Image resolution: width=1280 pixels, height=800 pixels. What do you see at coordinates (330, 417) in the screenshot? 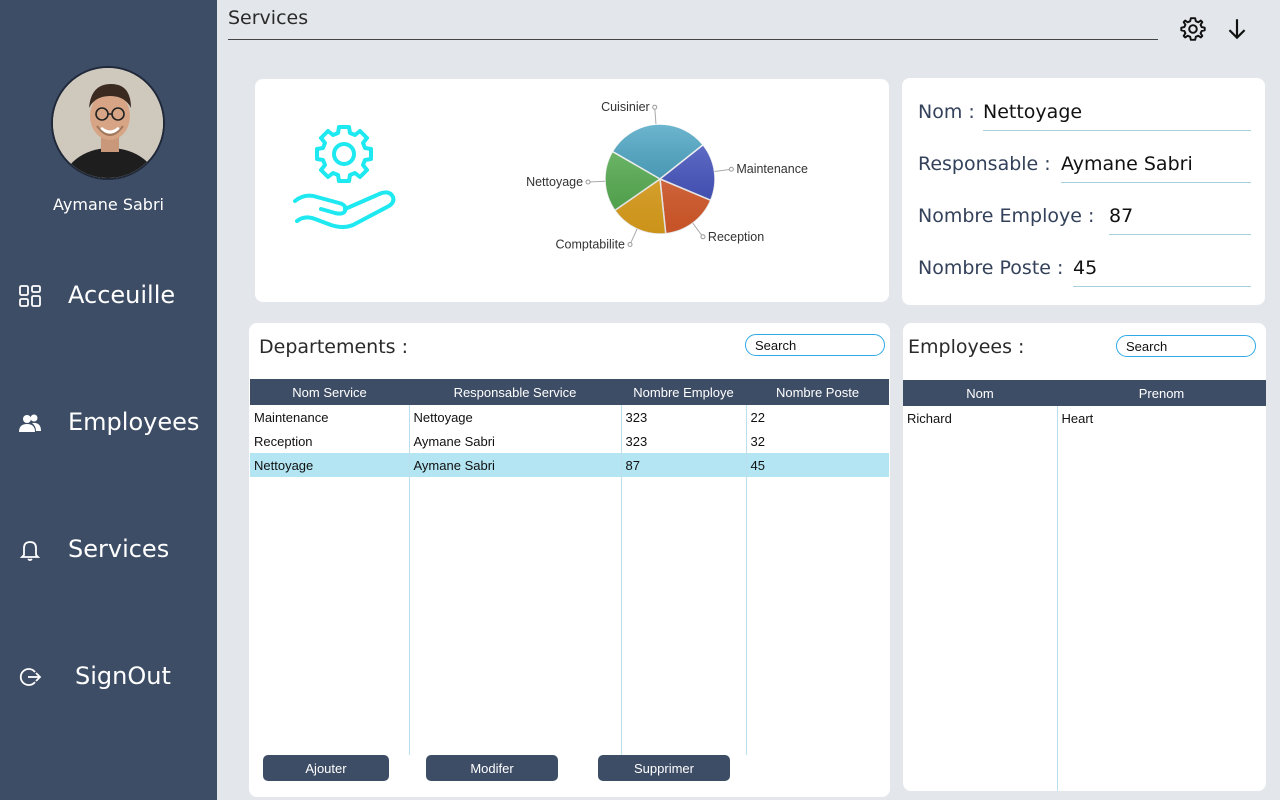
I see `table-cell: Maintenance` at bounding box center [330, 417].